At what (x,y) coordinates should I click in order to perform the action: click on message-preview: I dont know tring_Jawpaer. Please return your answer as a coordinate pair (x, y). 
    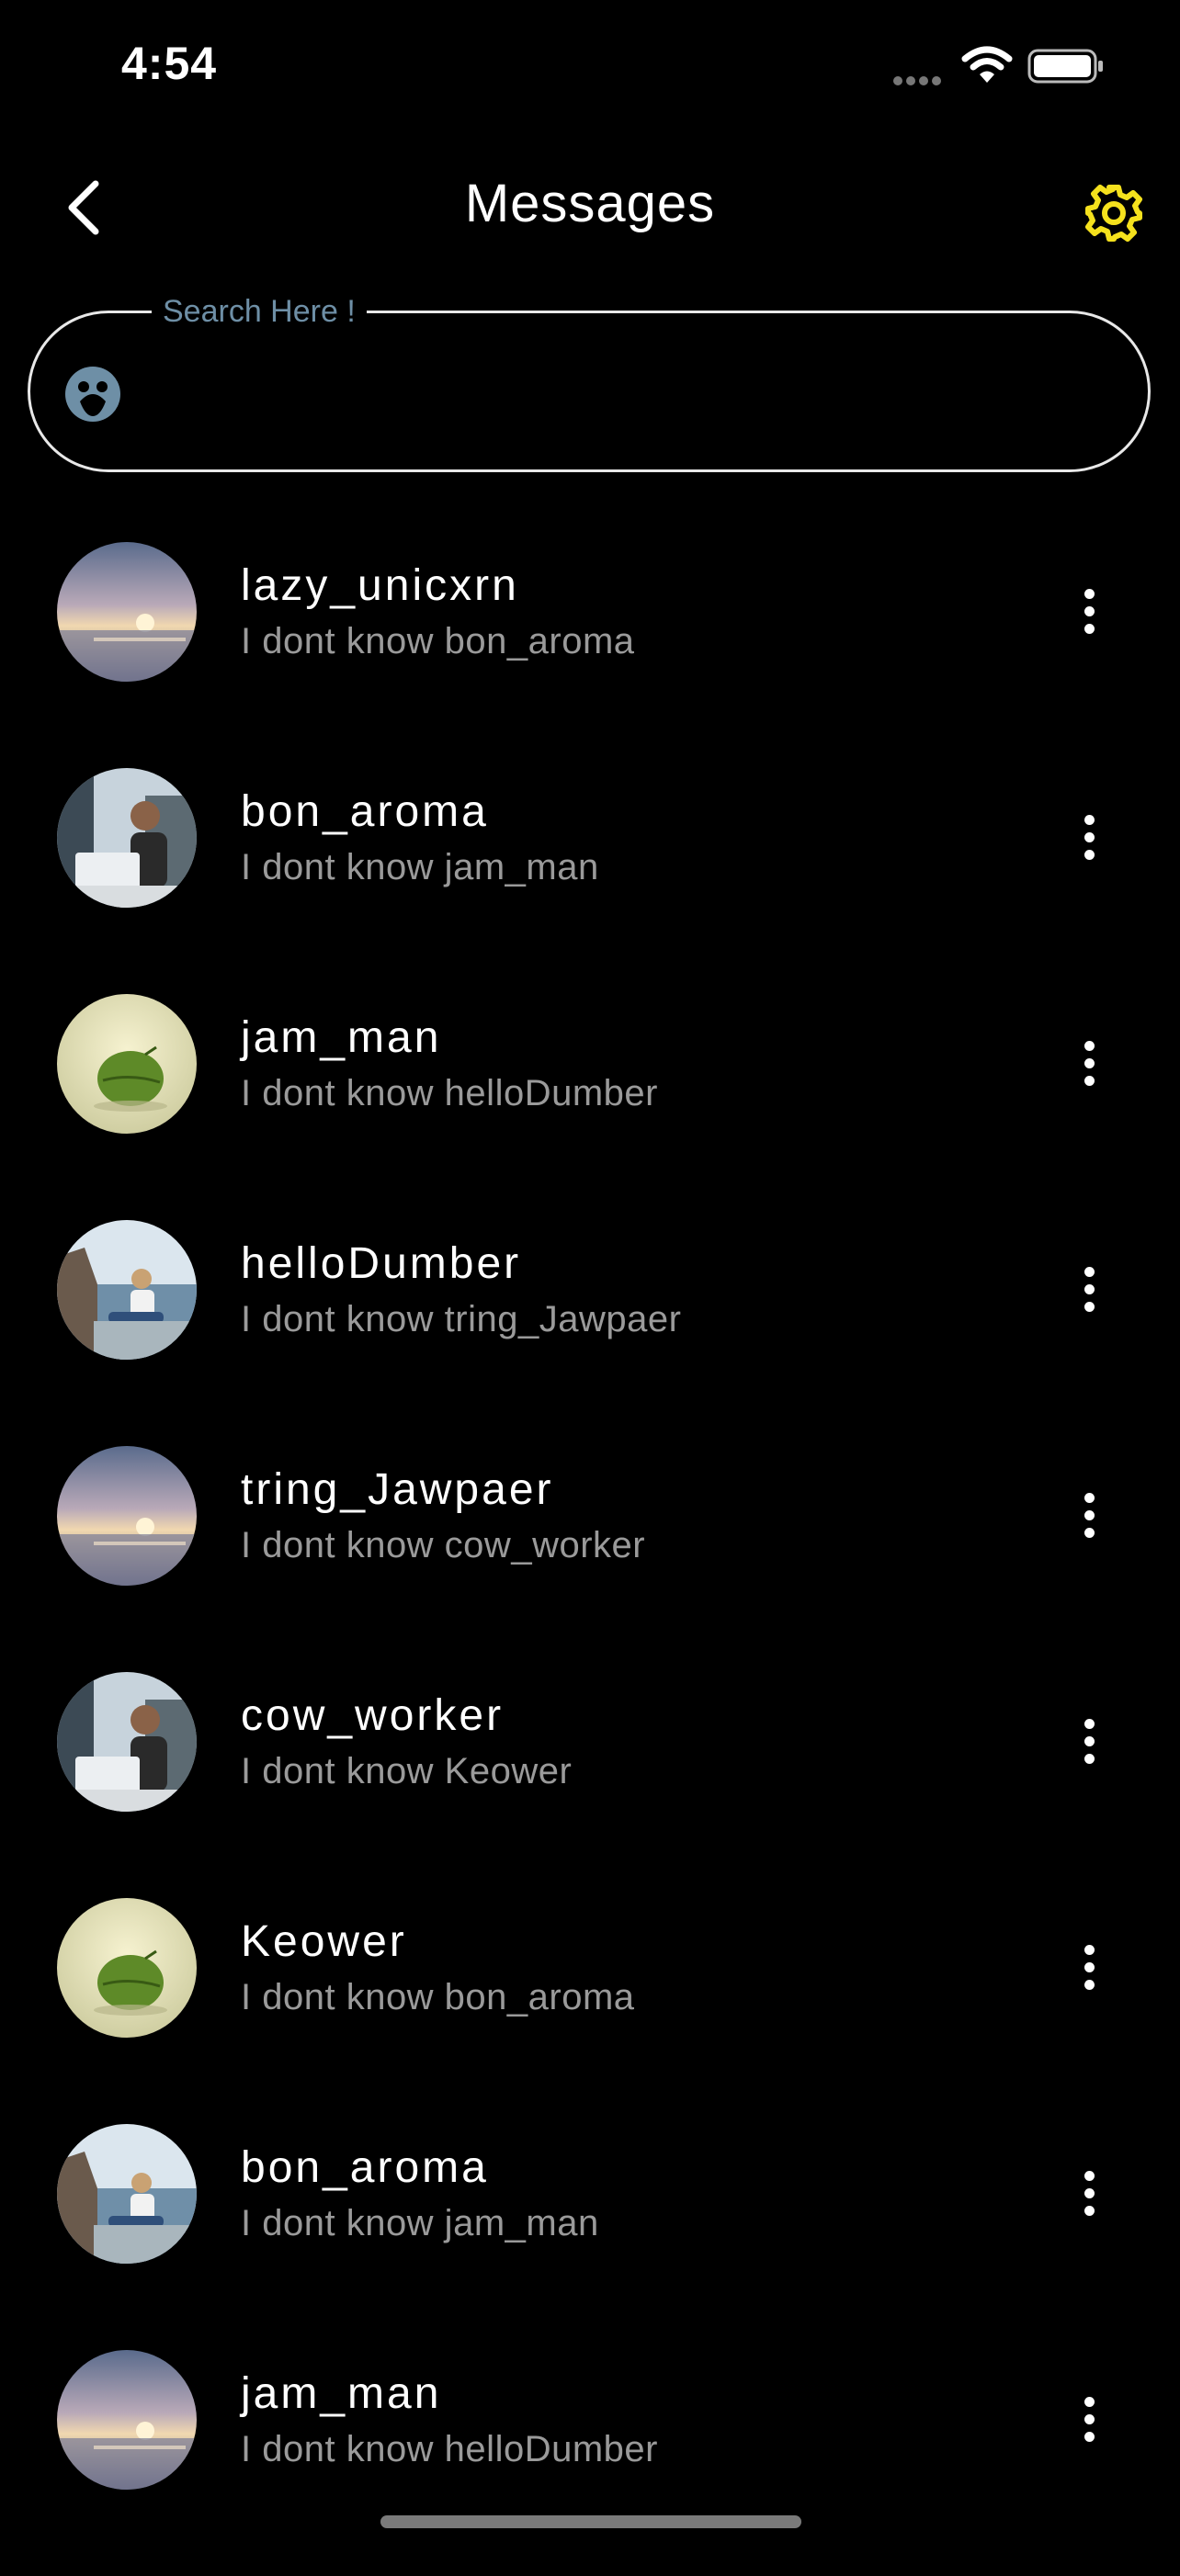
    Looking at the image, I should click on (461, 1319).